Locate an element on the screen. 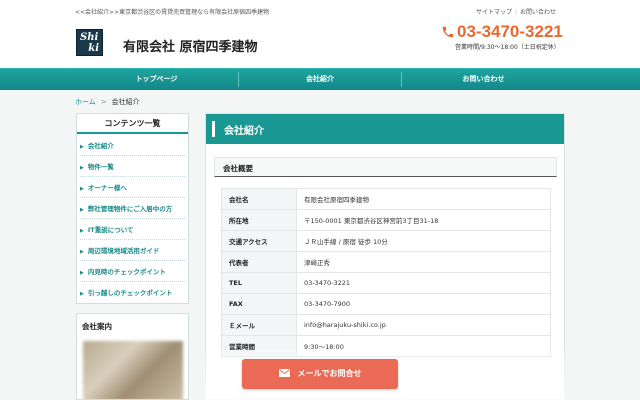 The width and height of the screenshot is (640, 400). table-value: ＪＲ山手線 / 原宿 徒歩 10分 is located at coordinates (423, 241).